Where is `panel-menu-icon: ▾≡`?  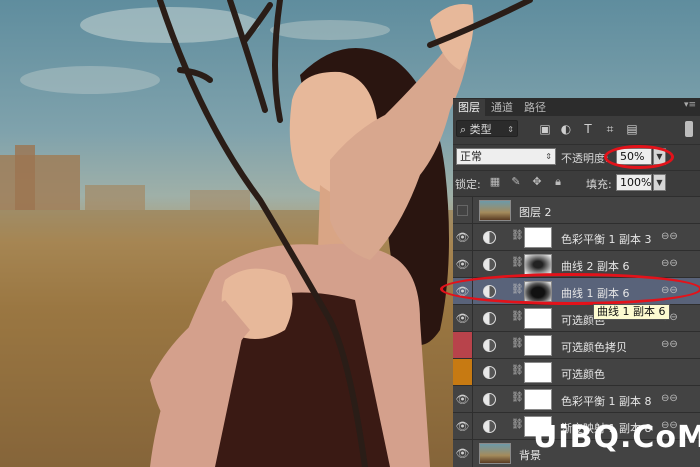 panel-menu-icon: ▾≡ is located at coordinates (690, 105).